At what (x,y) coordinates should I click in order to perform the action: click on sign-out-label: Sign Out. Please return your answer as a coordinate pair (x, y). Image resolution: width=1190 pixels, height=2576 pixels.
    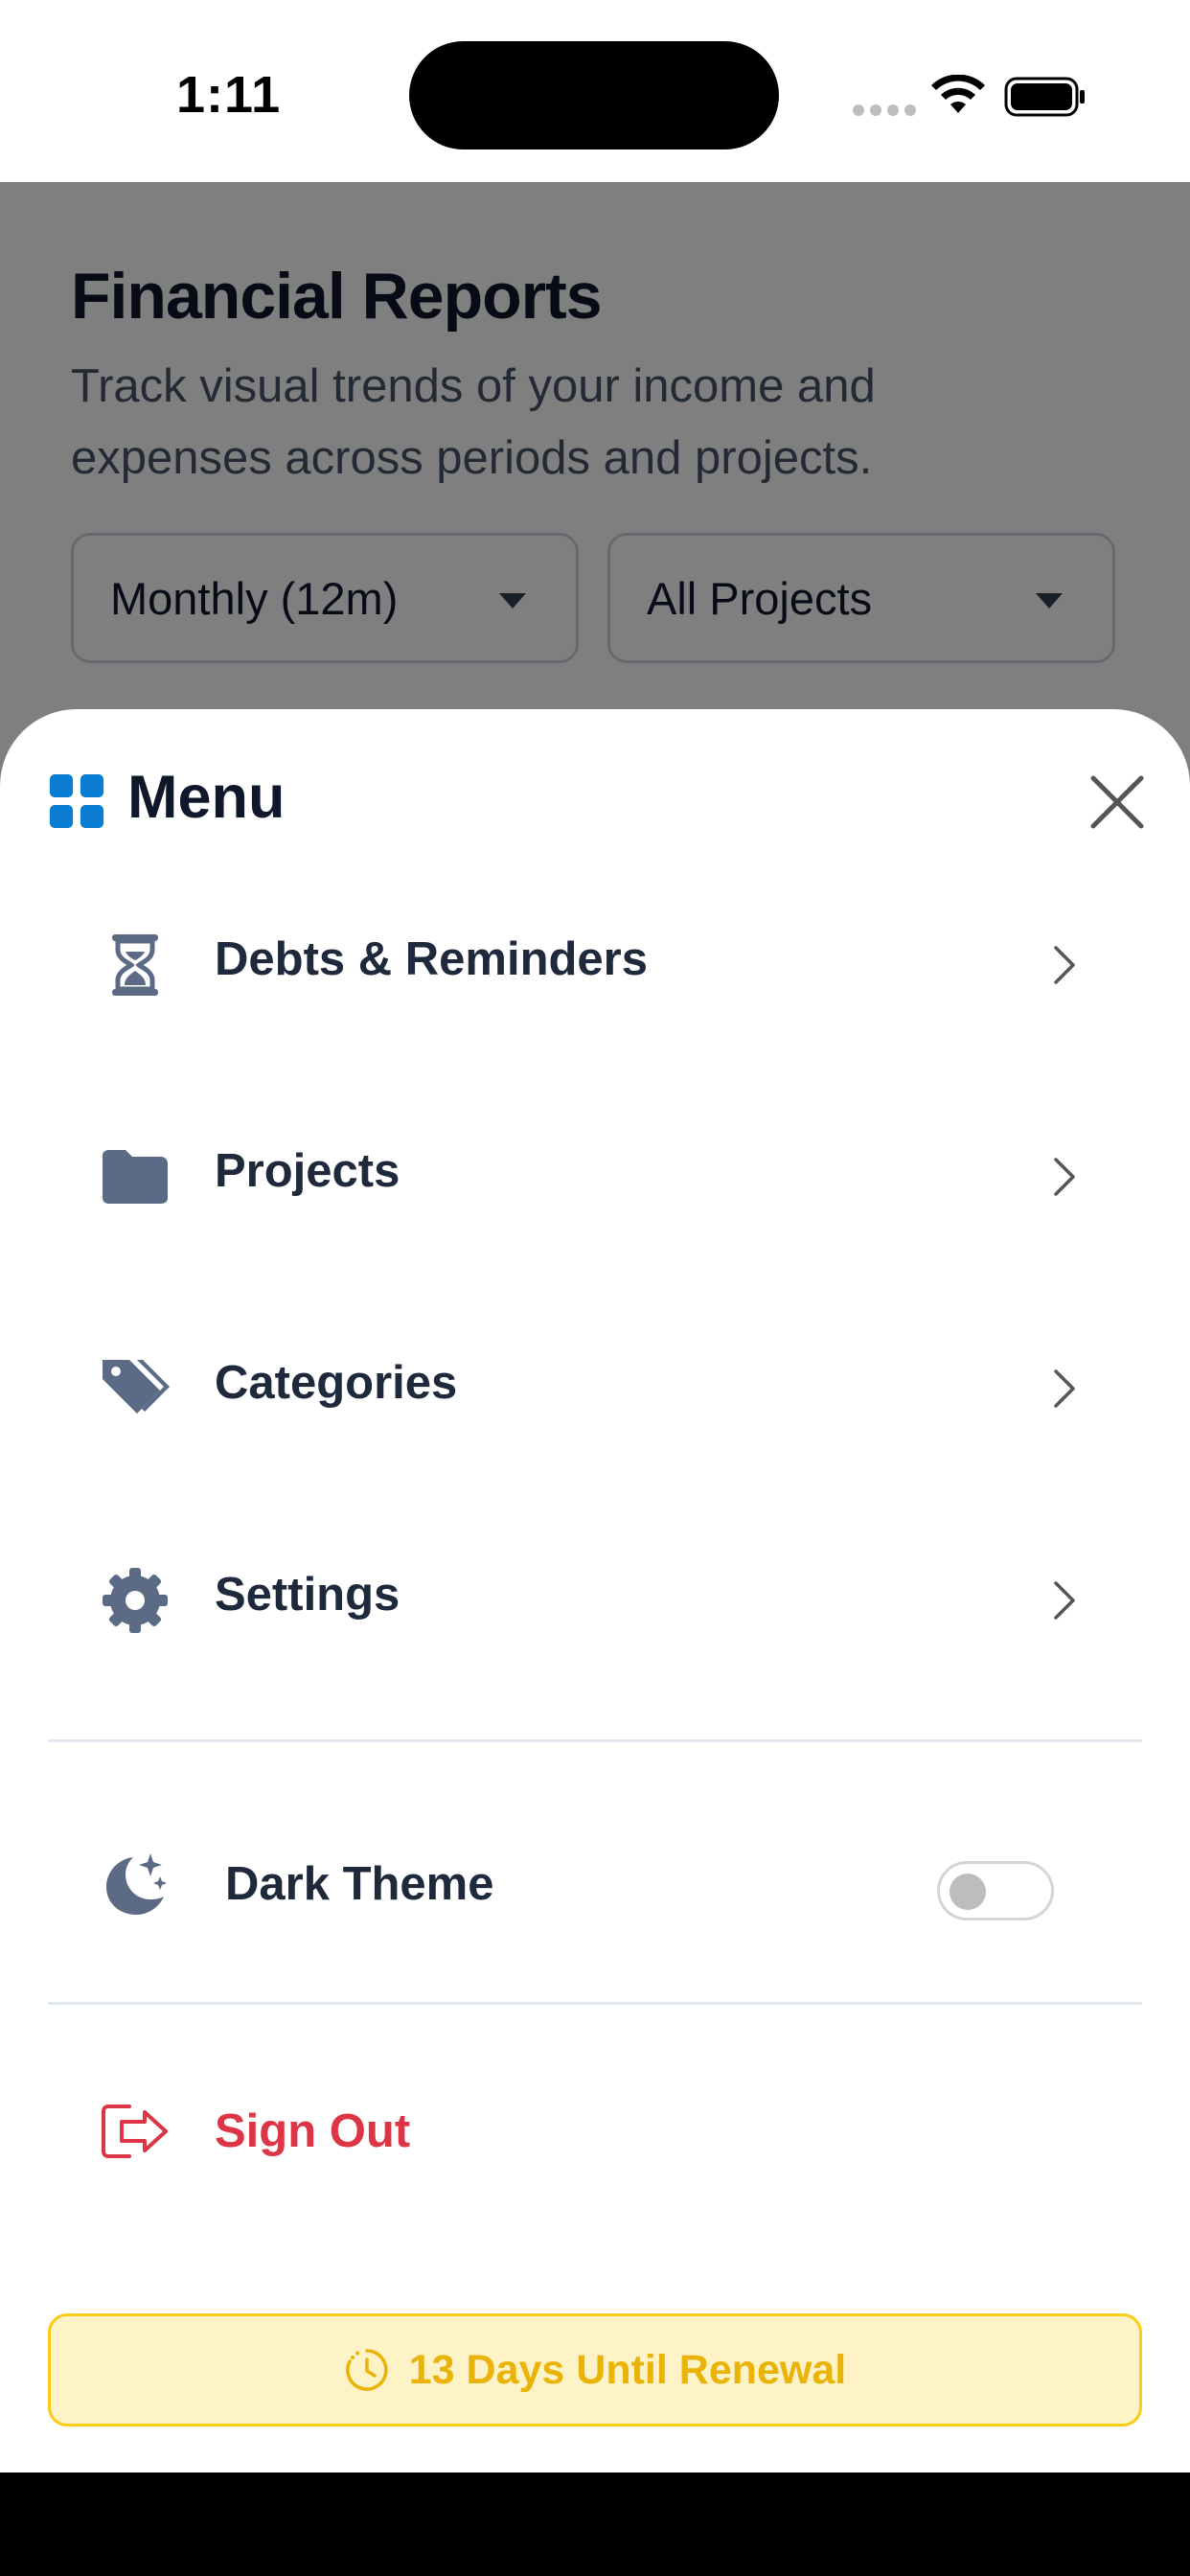
    Looking at the image, I should click on (313, 2131).